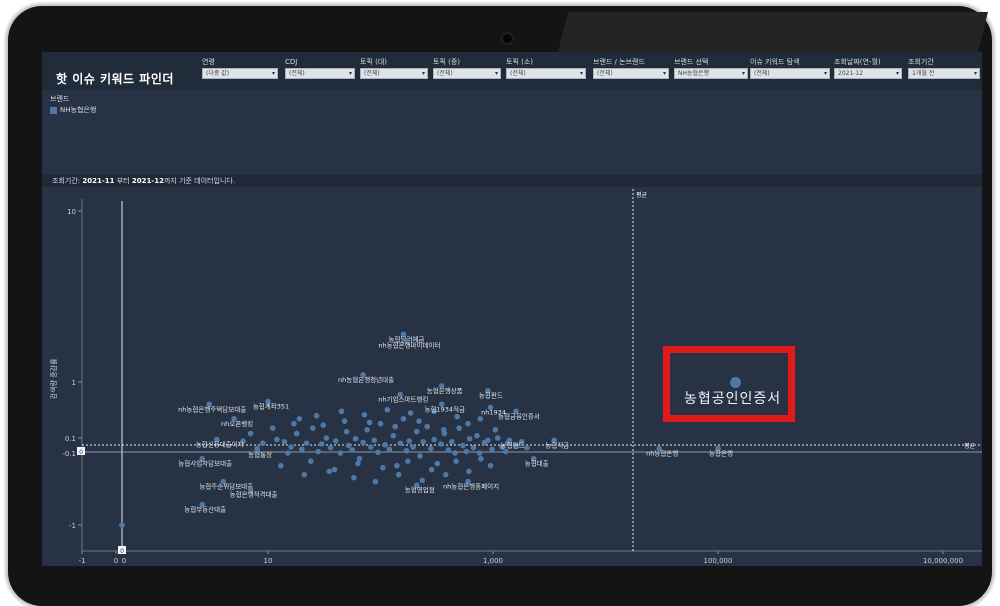 Image resolution: width=1000 pixels, height=606 pixels. Describe the element at coordinates (868, 73) in the screenshot. I see `filter-dropdown: 2021-12 ▾` at that location.